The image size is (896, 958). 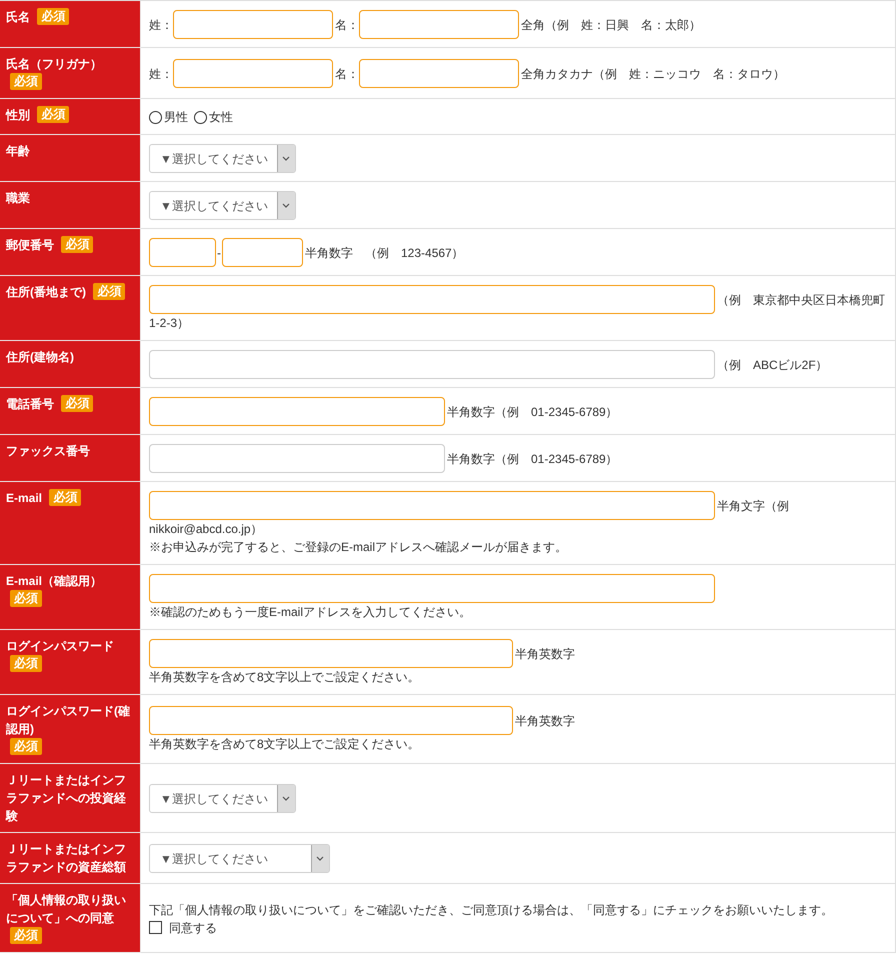 I want to click on radio-label: 男性, so click(x=176, y=117).